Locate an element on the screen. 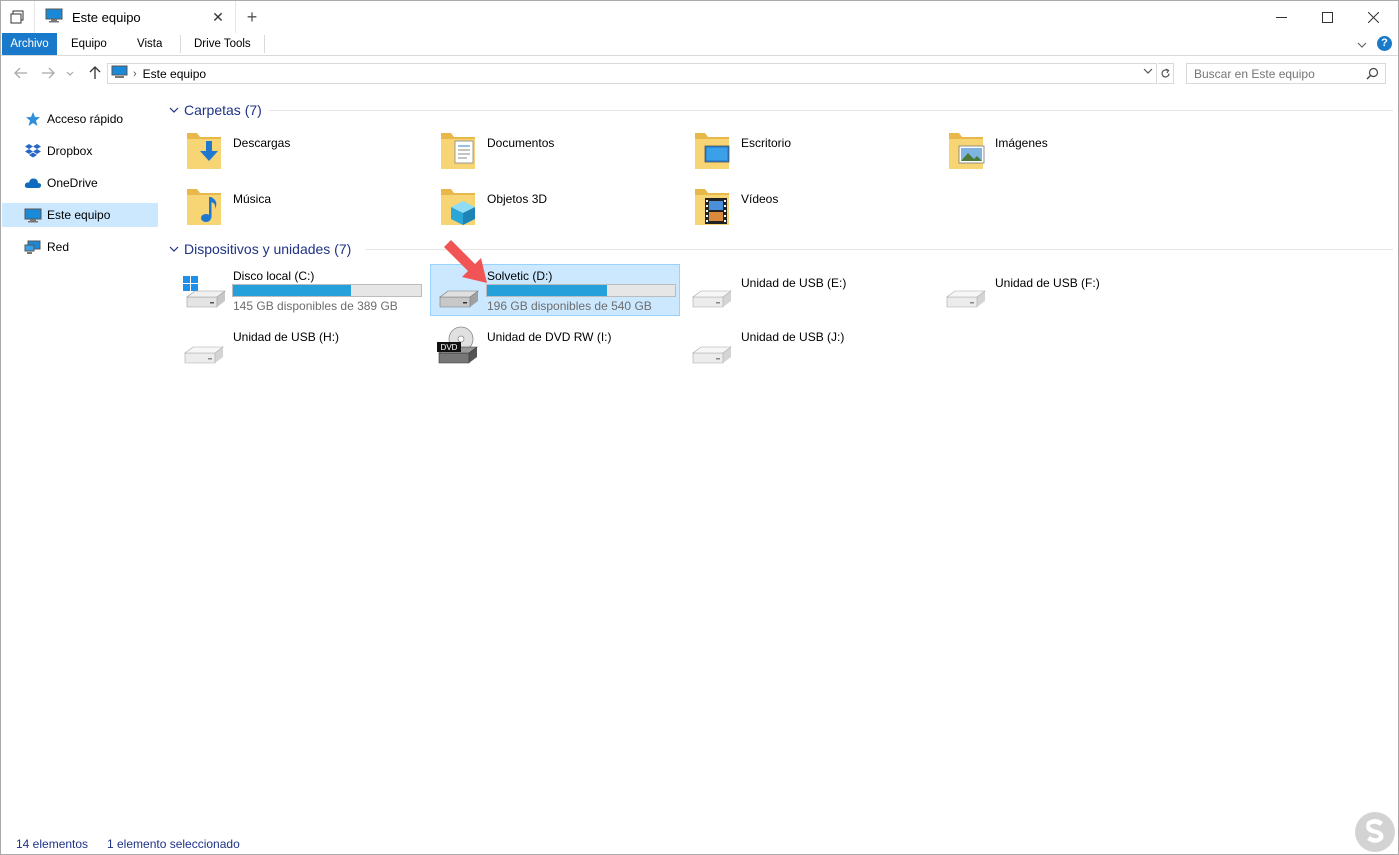 The image size is (1399, 855). drive-name: Unidad de USB (F:) is located at coordinates (1047, 283).